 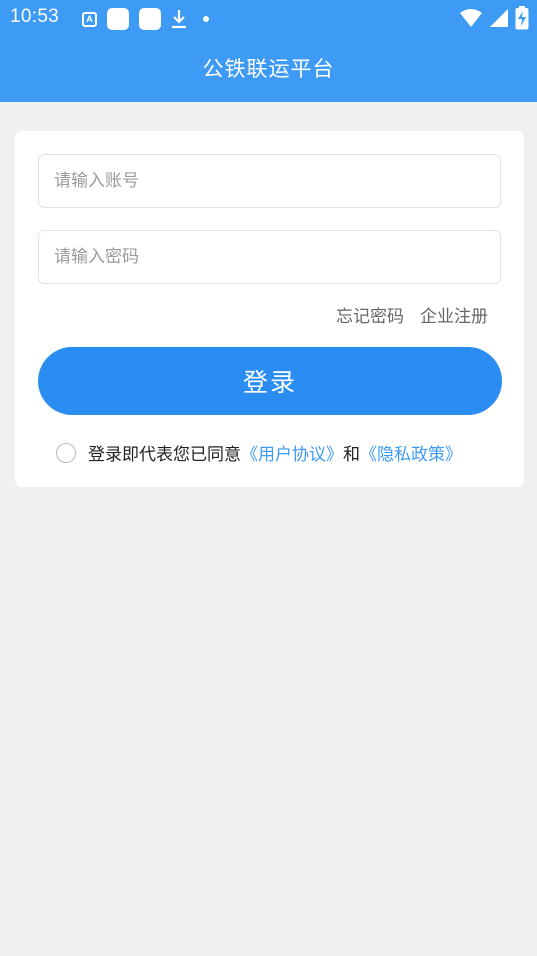 What do you see at coordinates (179, 19) in the screenshot?
I see `download-icon` at bounding box center [179, 19].